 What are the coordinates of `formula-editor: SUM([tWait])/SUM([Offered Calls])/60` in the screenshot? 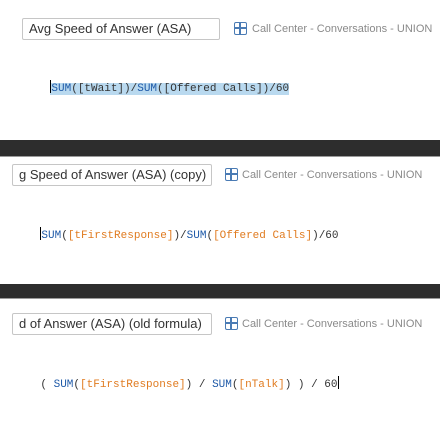 It's located at (157, 88).